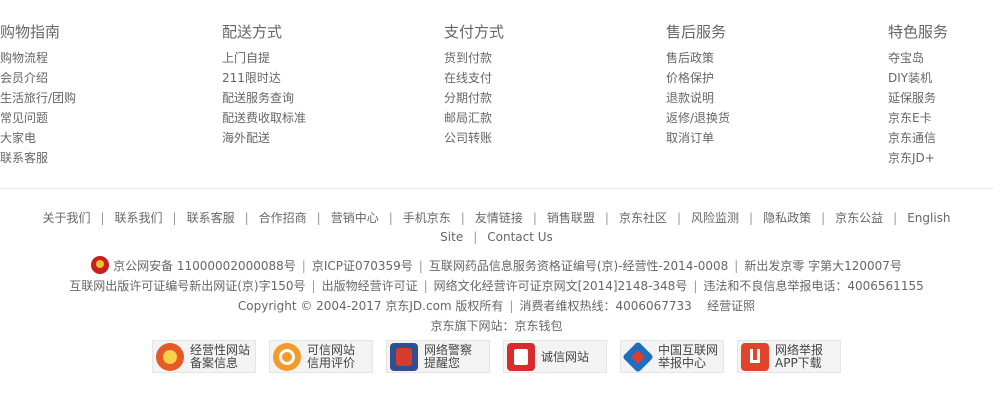 This screenshot has height=404, width=993. I want to click on cert-integrity-website: 诚信网站, so click(555, 356).